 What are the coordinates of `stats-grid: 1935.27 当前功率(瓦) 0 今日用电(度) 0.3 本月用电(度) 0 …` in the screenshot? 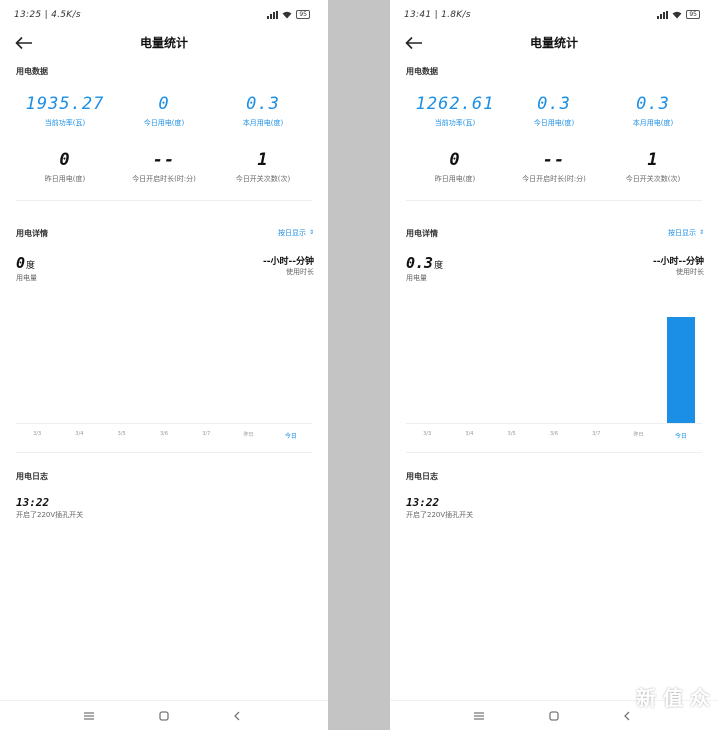 It's located at (164, 139).